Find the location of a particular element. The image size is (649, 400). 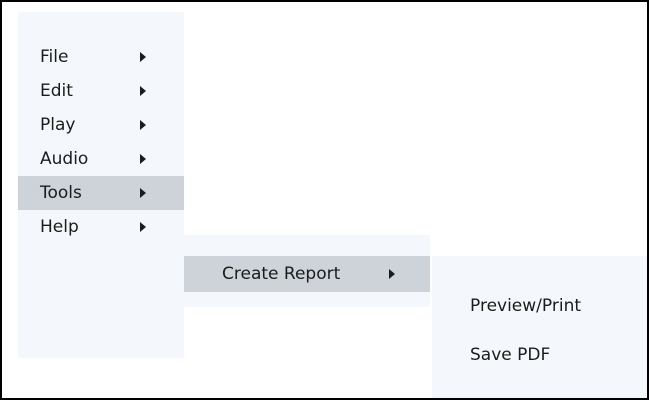

menu-item-help: Help is located at coordinates (101, 227).